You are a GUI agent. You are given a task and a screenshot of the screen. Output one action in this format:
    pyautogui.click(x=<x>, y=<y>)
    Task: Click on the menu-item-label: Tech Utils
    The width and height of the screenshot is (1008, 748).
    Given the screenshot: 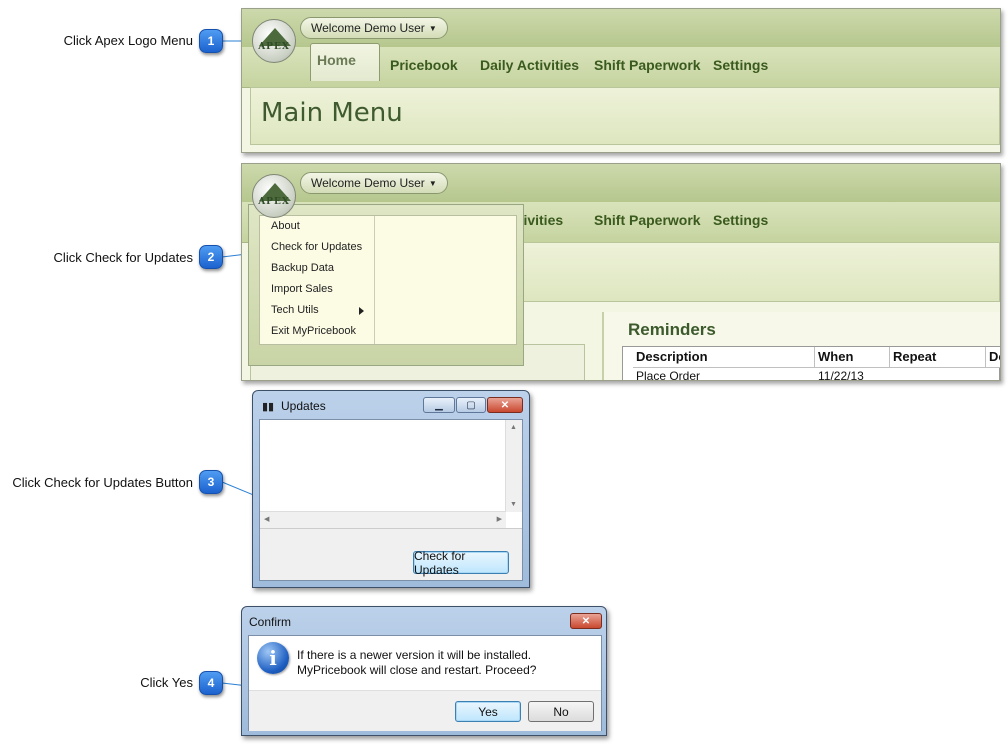 What is the action you would take?
    pyautogui.click(x=295, y=310)
    